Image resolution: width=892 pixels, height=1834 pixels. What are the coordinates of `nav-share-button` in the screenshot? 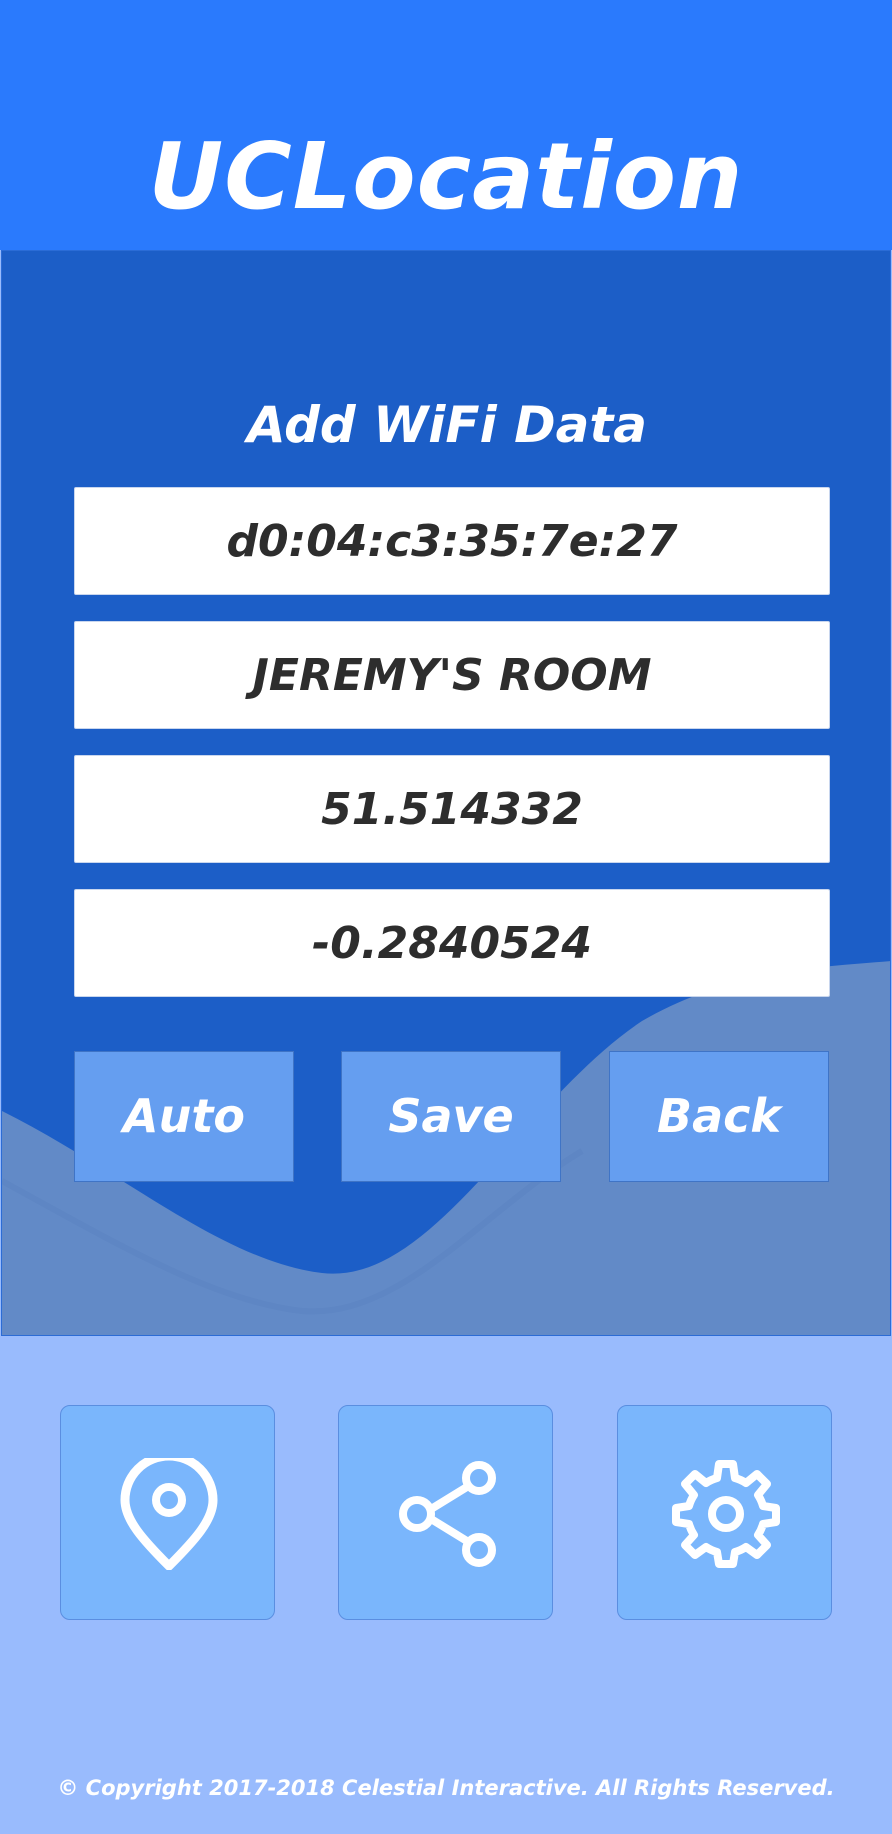 It's located at (445, 1512).